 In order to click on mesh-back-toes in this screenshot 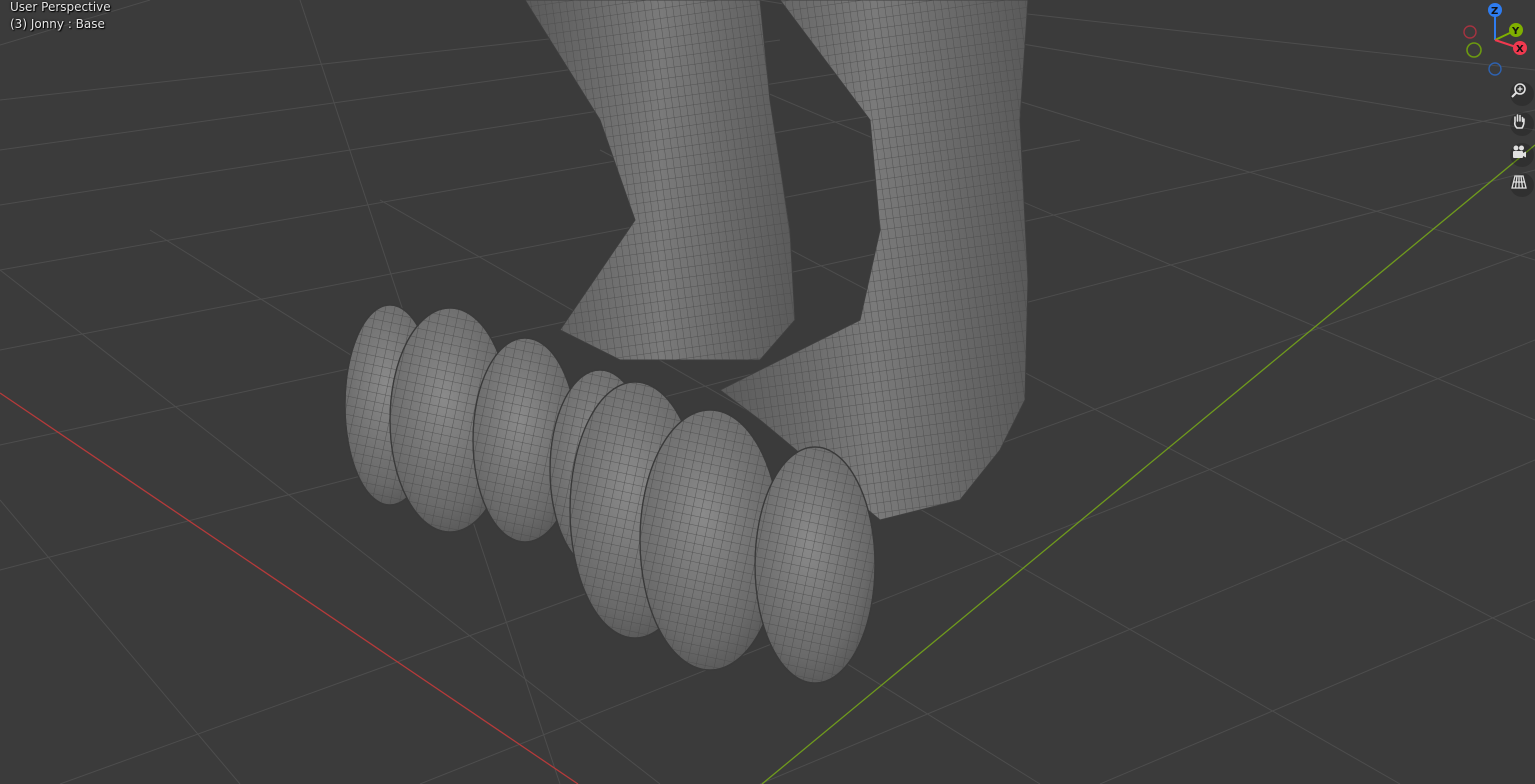, I will do `click(461, 423)`.